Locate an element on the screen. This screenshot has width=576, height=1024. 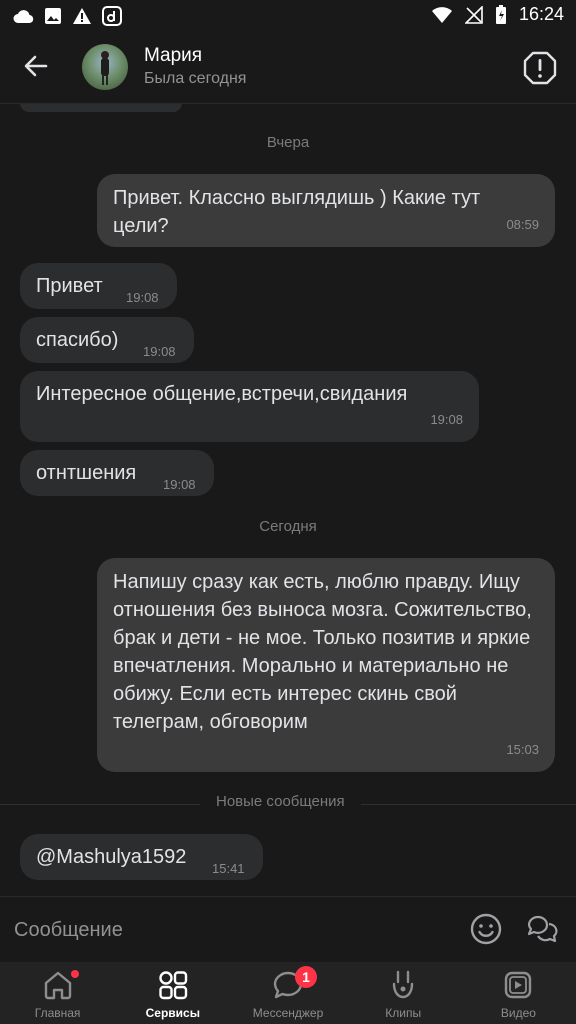
message-incoming: отнтшения 19:08 is located at coordinates (117, 473).